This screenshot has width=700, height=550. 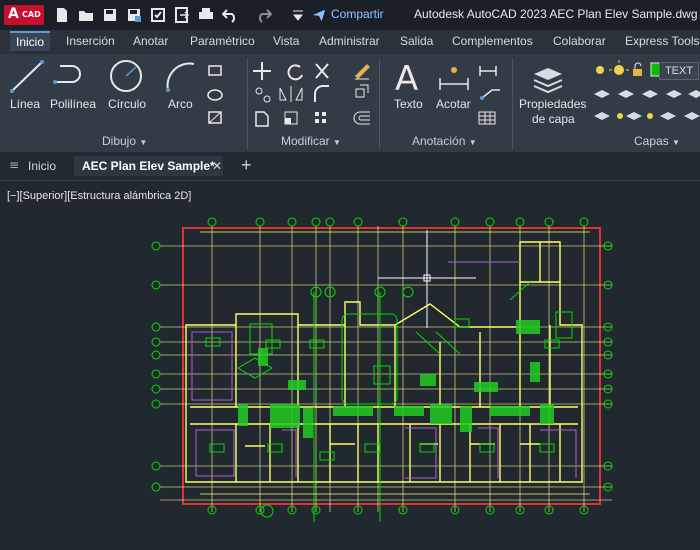 What do you see at coordinates (291, 118) in the screenshot?
I see `scale-icon` at bounding box center [291, 118].